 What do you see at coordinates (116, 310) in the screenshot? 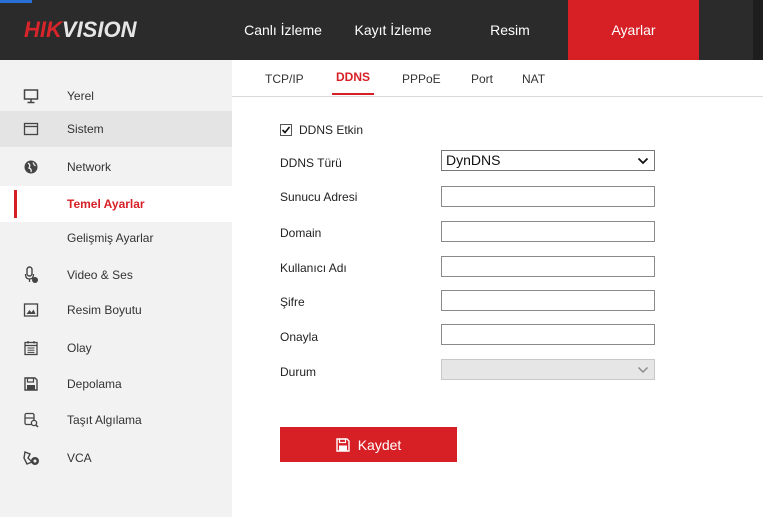
I see `sidebar-item-image-size: Resim Boyutu` at bounding box center [116, 310].